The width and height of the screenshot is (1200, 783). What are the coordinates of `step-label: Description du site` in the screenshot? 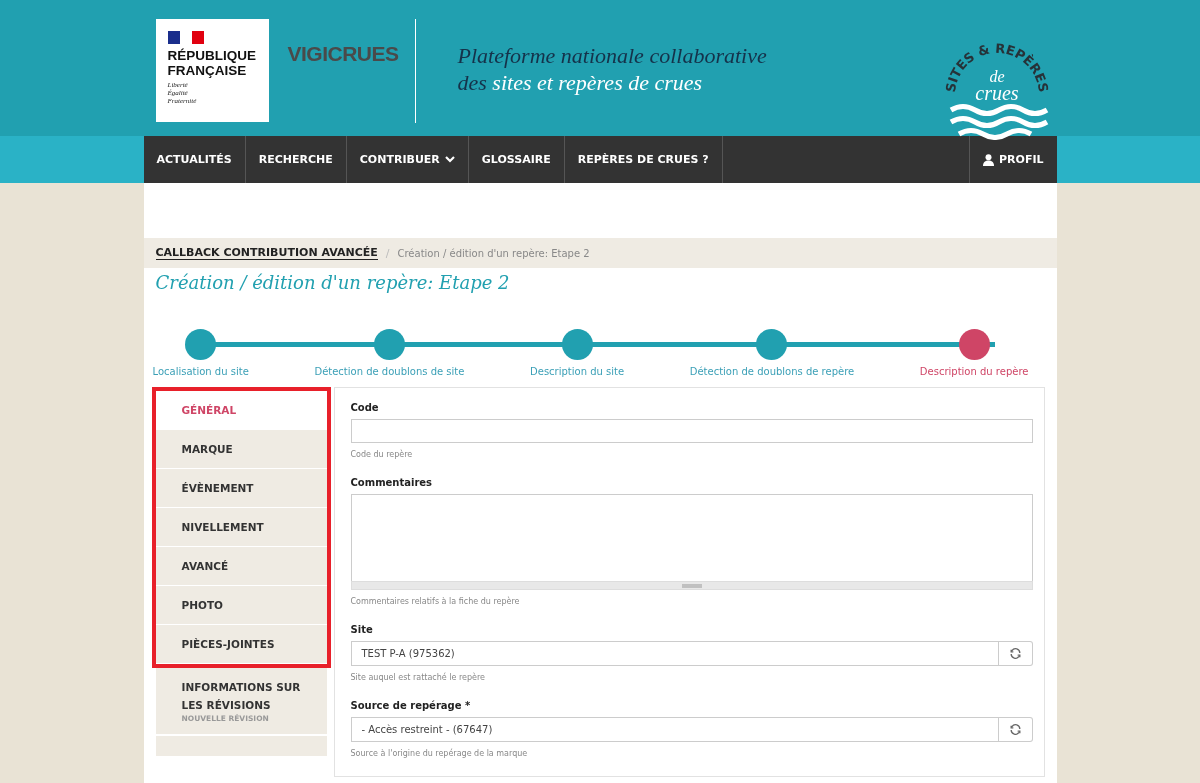 It's located at (577, 371).